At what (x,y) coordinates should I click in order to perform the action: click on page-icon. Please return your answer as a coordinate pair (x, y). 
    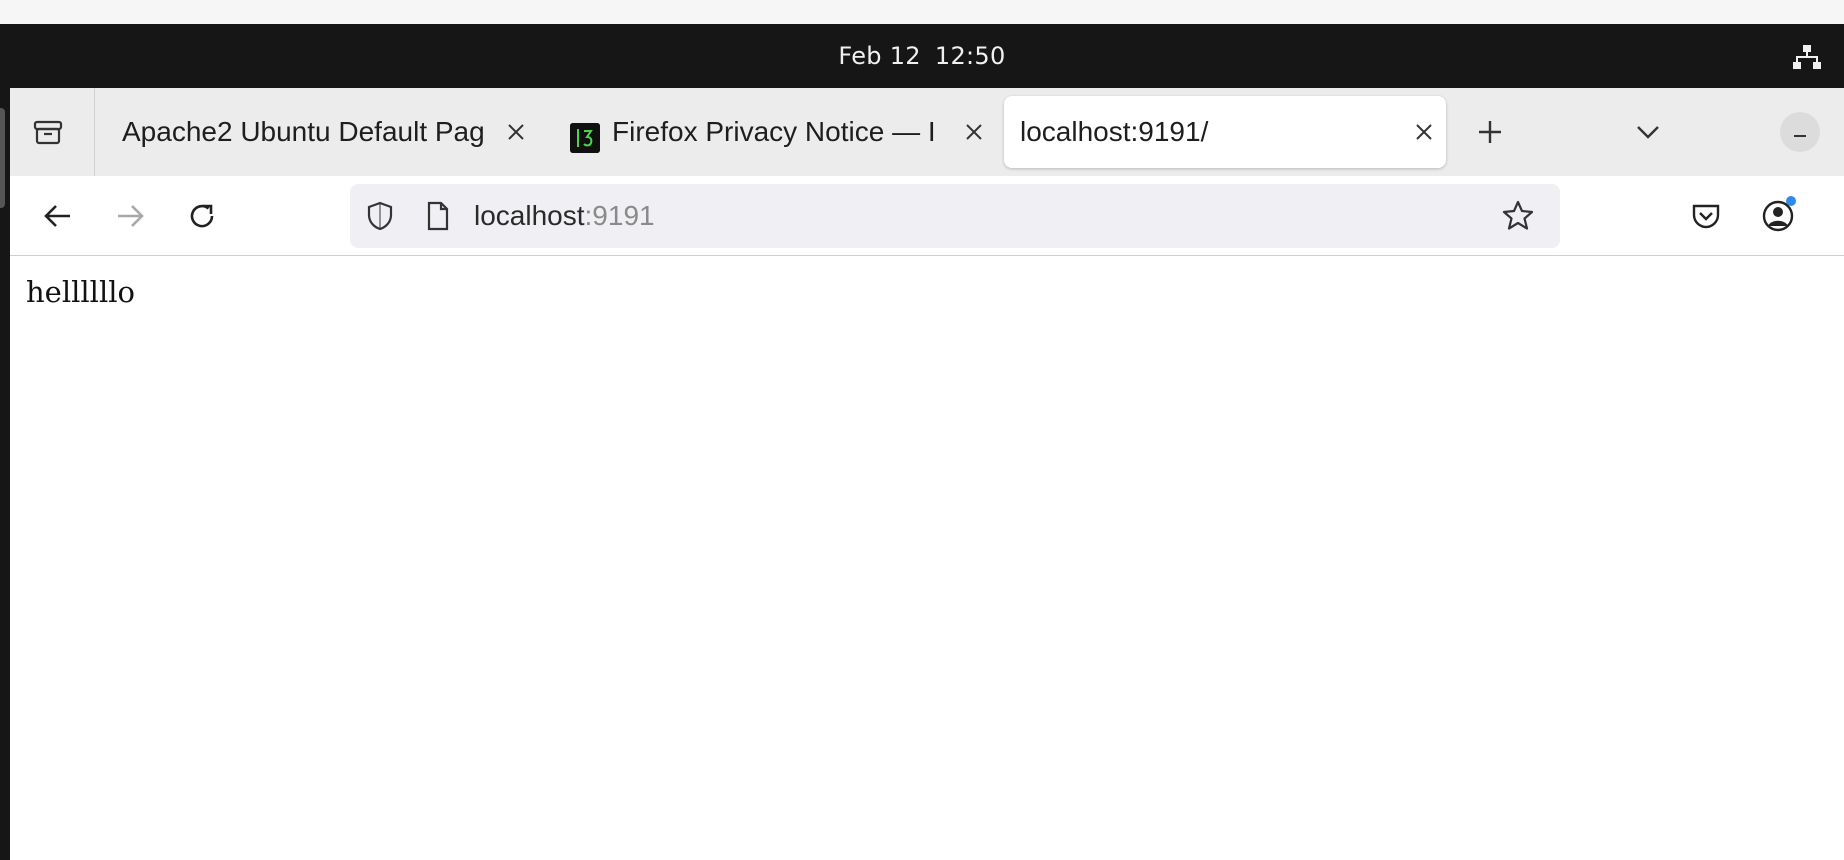
    Looking at the image, I should click on (438, 216).